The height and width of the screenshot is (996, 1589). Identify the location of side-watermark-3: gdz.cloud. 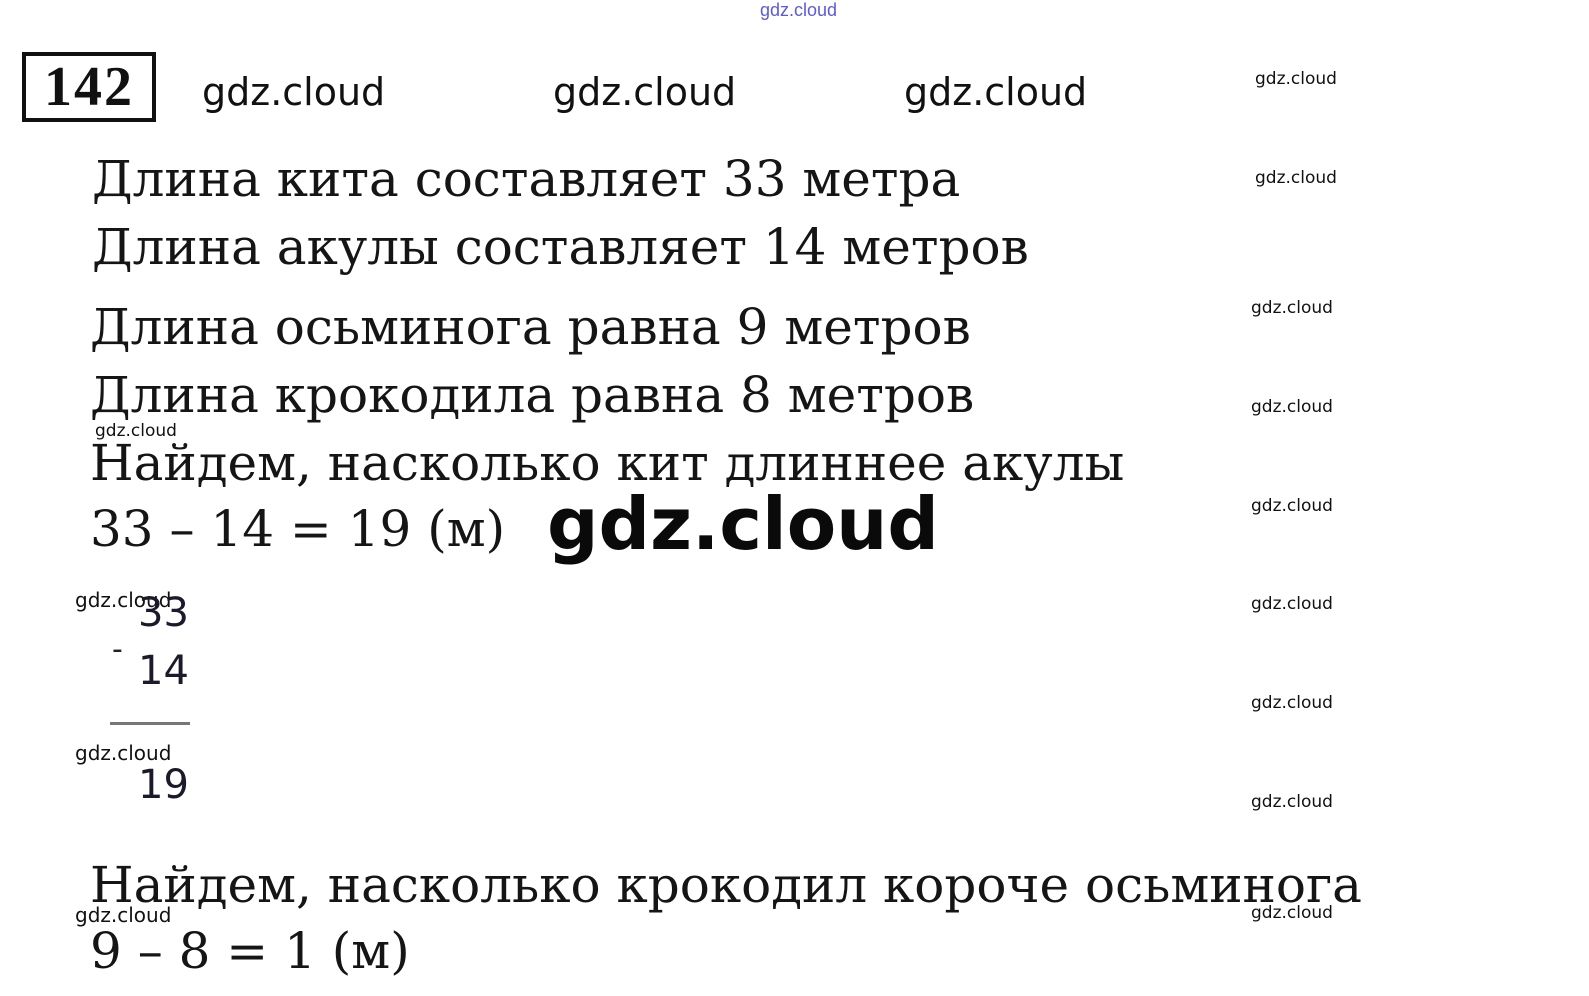
(1292, 308).